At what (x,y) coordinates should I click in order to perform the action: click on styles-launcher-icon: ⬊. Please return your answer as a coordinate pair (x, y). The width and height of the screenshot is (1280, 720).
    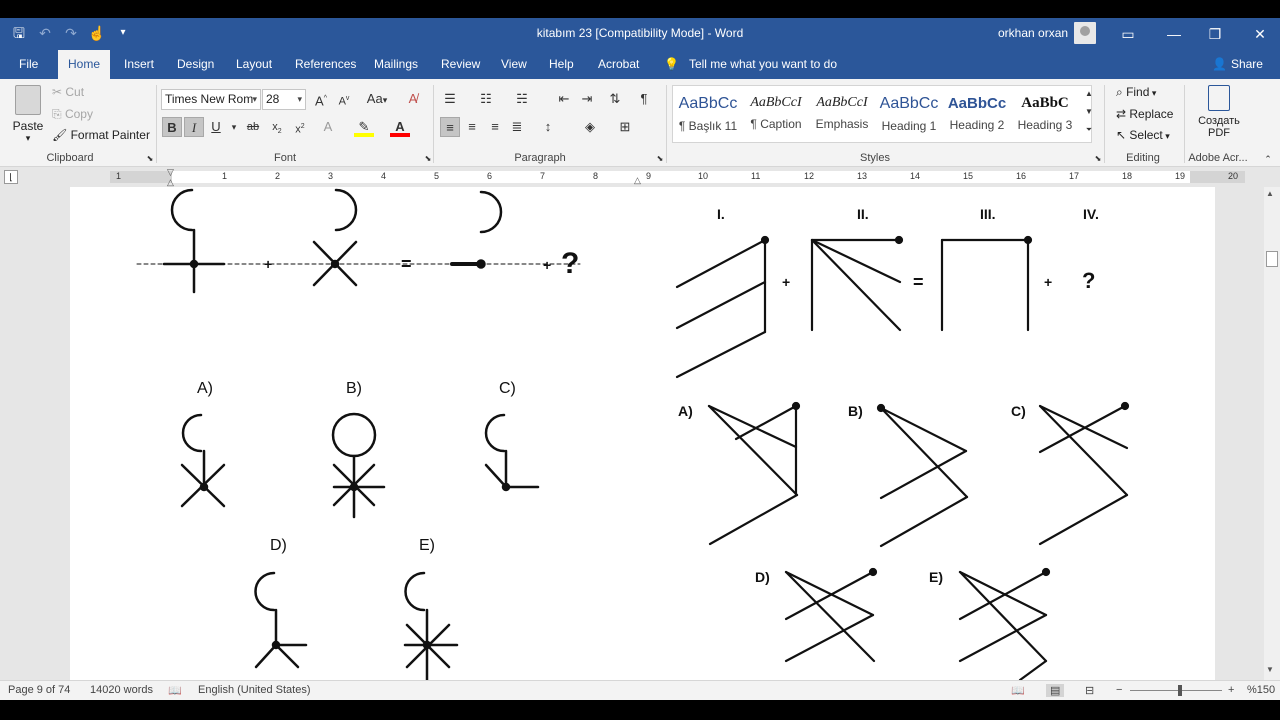
    Looking at the image, I should click on (1098, 159).